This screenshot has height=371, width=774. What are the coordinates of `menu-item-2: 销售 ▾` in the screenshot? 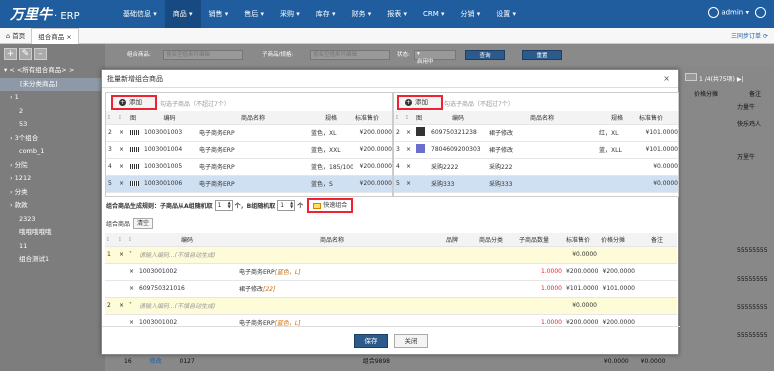 It's located at (219, 14).